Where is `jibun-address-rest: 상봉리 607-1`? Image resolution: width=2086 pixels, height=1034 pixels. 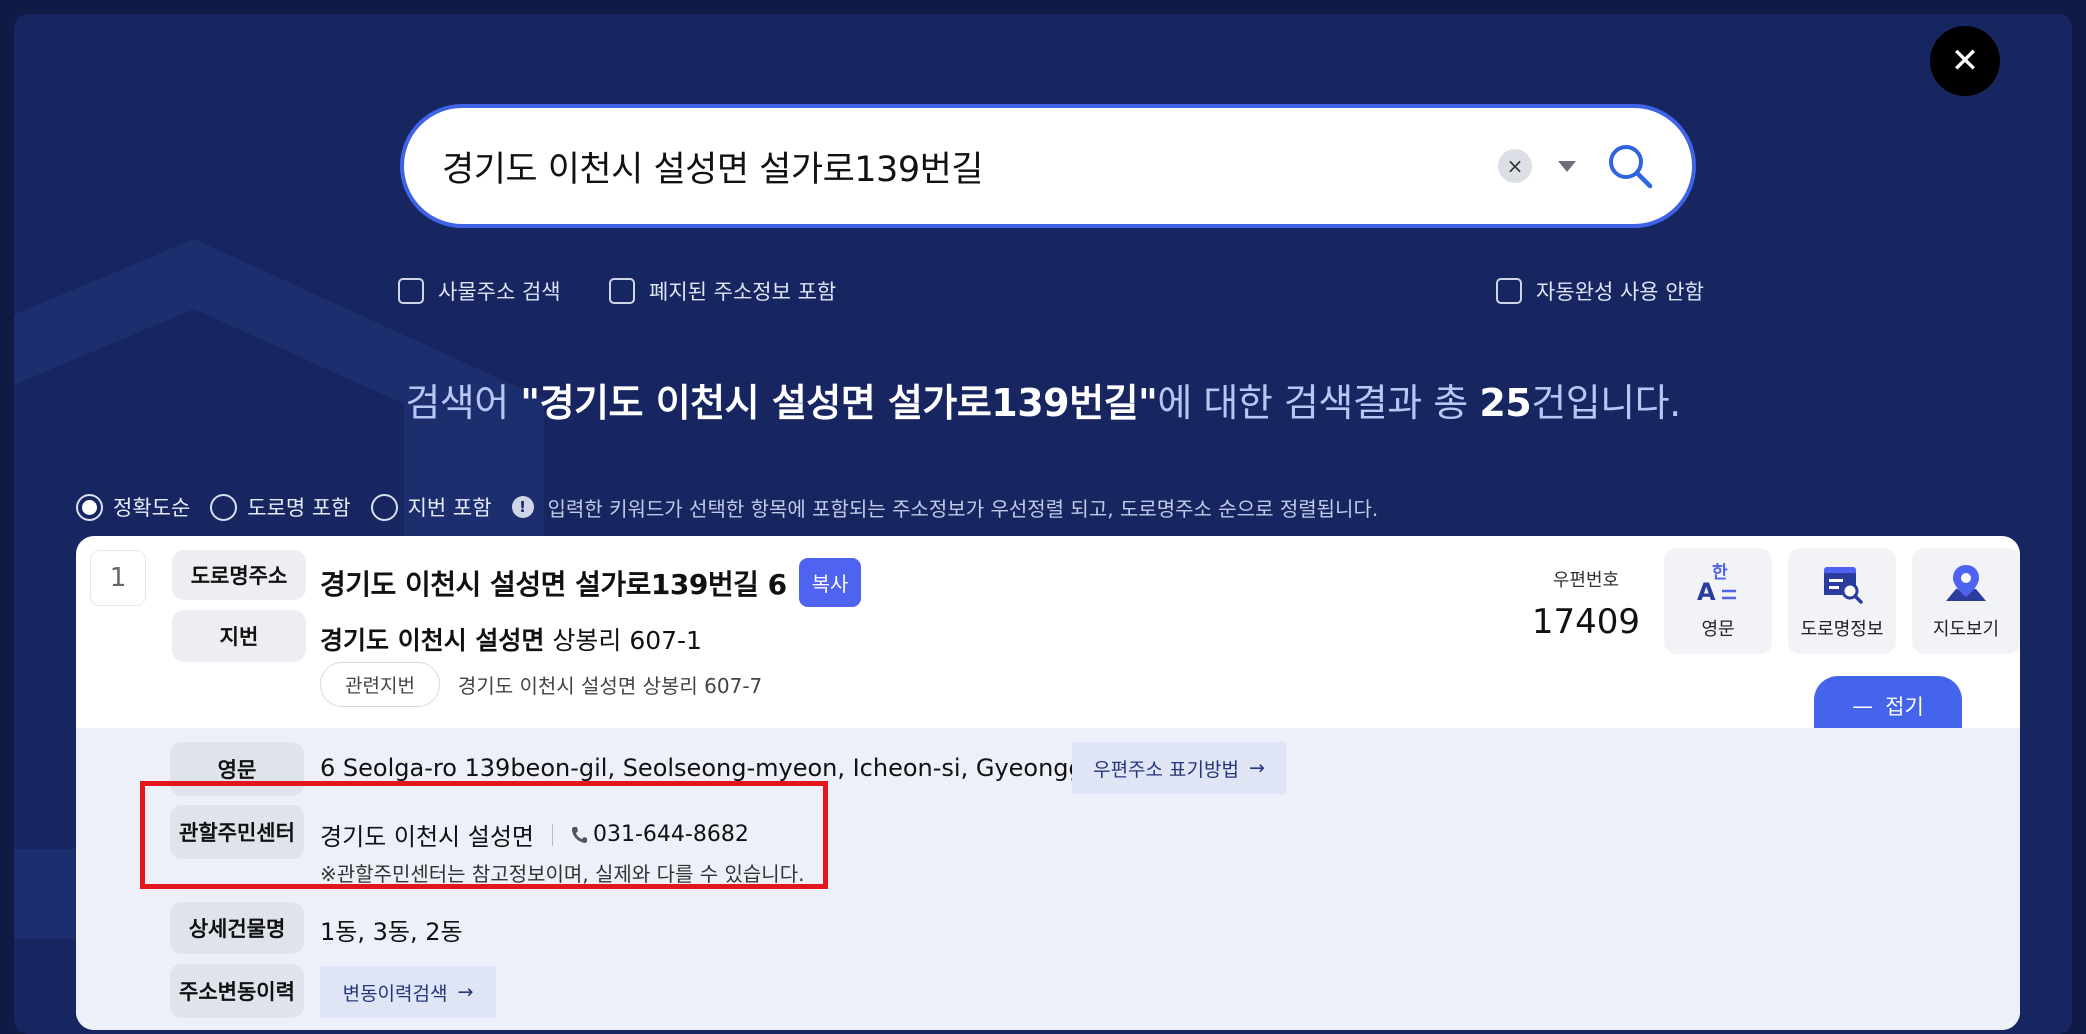
jibun-address-rest: 상봉리 607-1 is located at coordinates (623, 640).